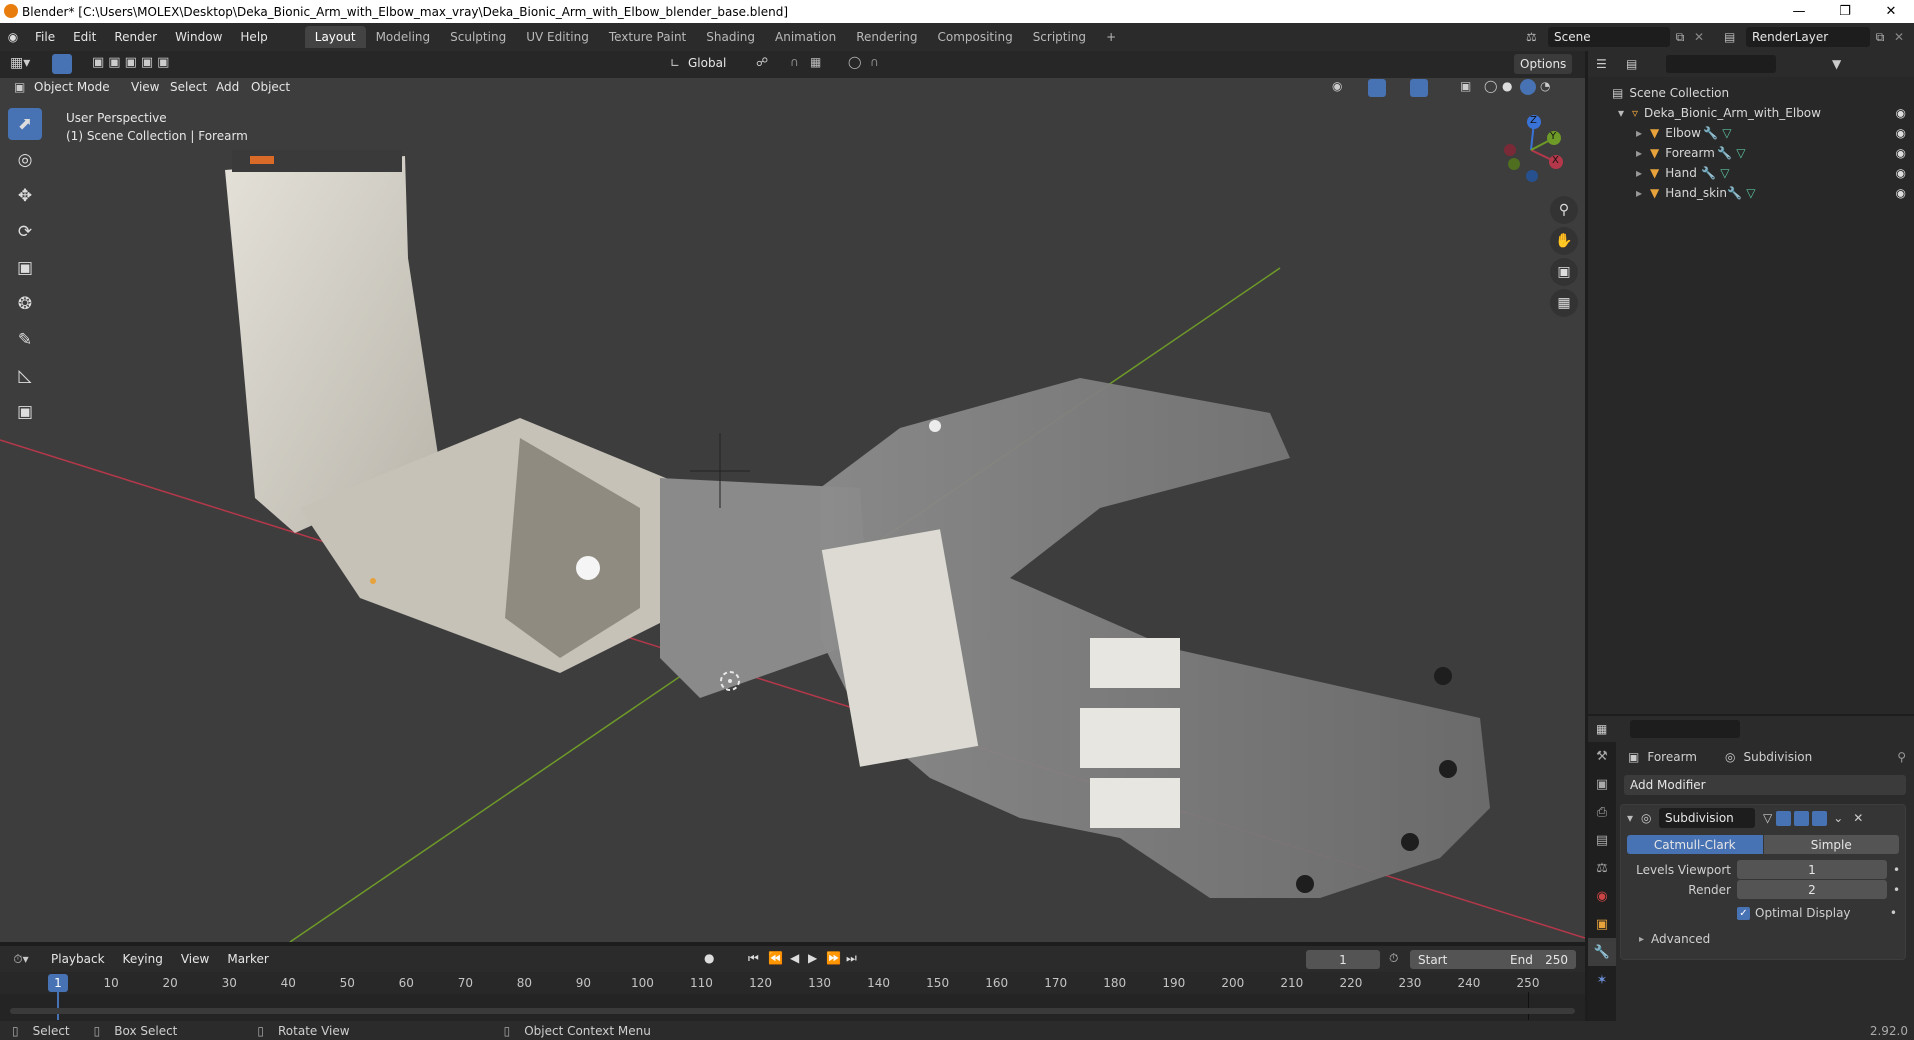  I want to click on expand-arrow-icon: ▾, so click(1625, 113).